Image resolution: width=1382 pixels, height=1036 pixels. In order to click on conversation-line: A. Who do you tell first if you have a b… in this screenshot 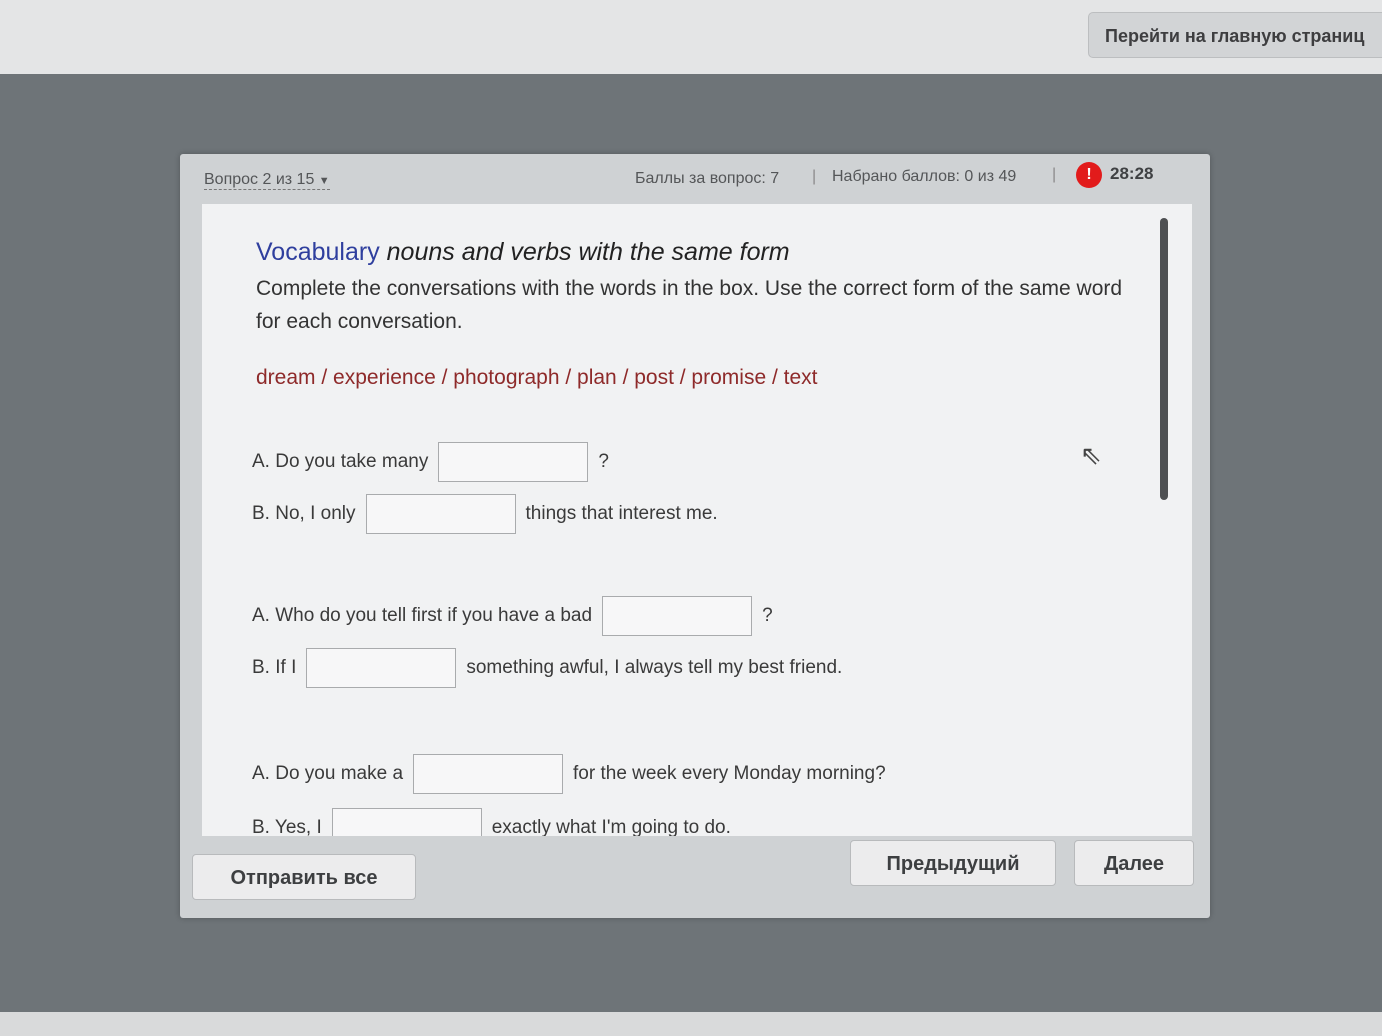, I will do `click(512, 616)`.